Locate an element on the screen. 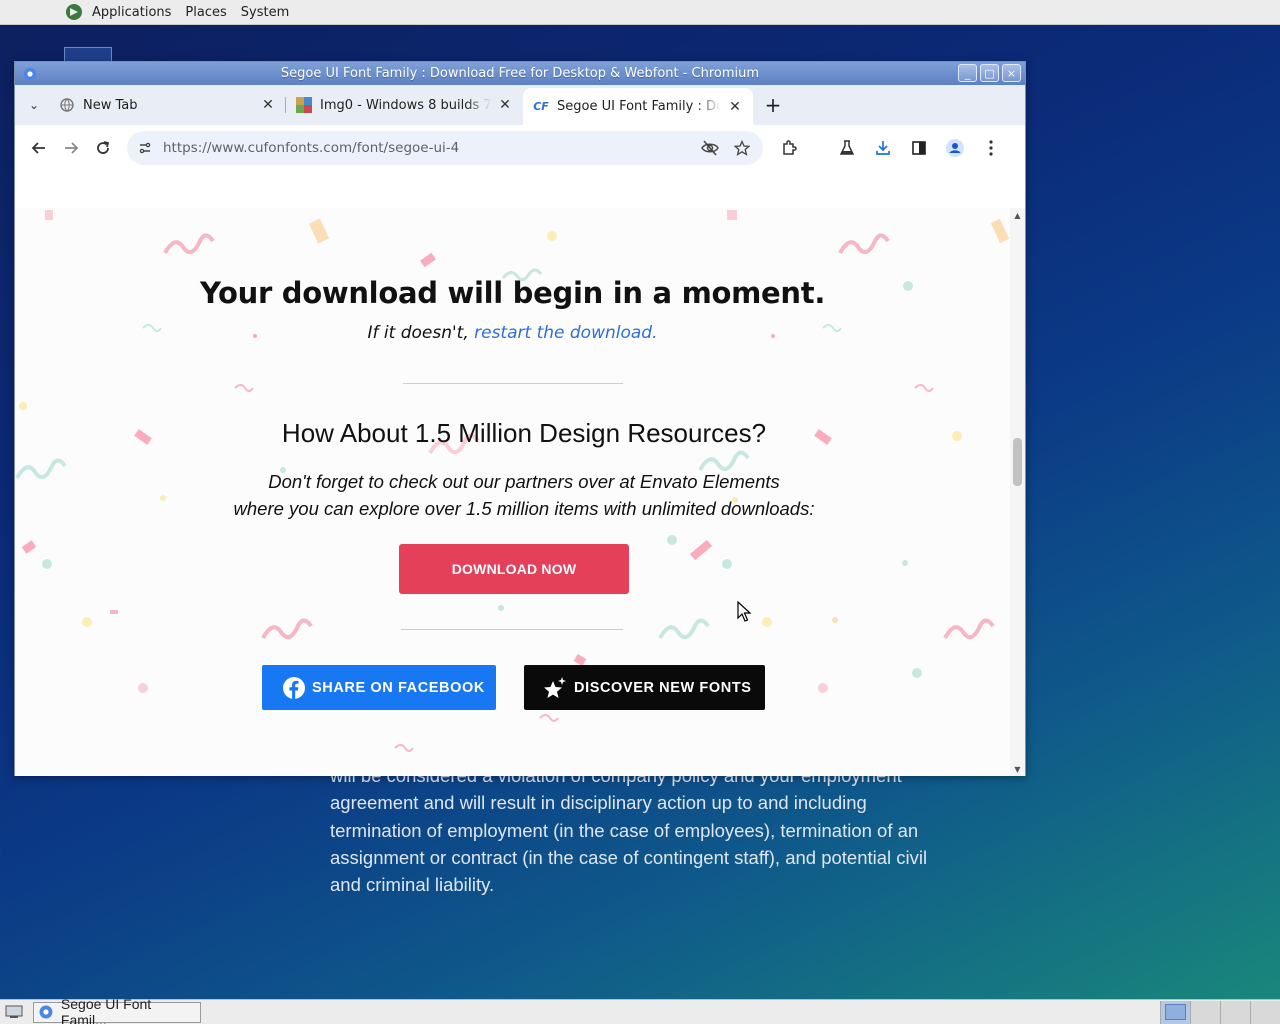  scrollbar-thumb is located at coordinates (1017, 462).